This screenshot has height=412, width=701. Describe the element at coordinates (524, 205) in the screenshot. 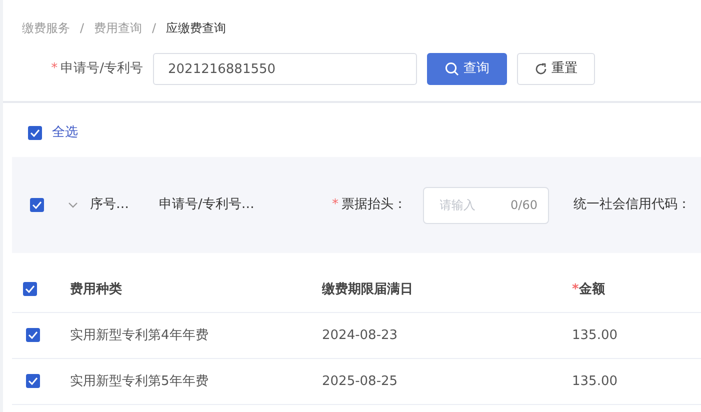

I see `character-counter: 0/60` at that location.